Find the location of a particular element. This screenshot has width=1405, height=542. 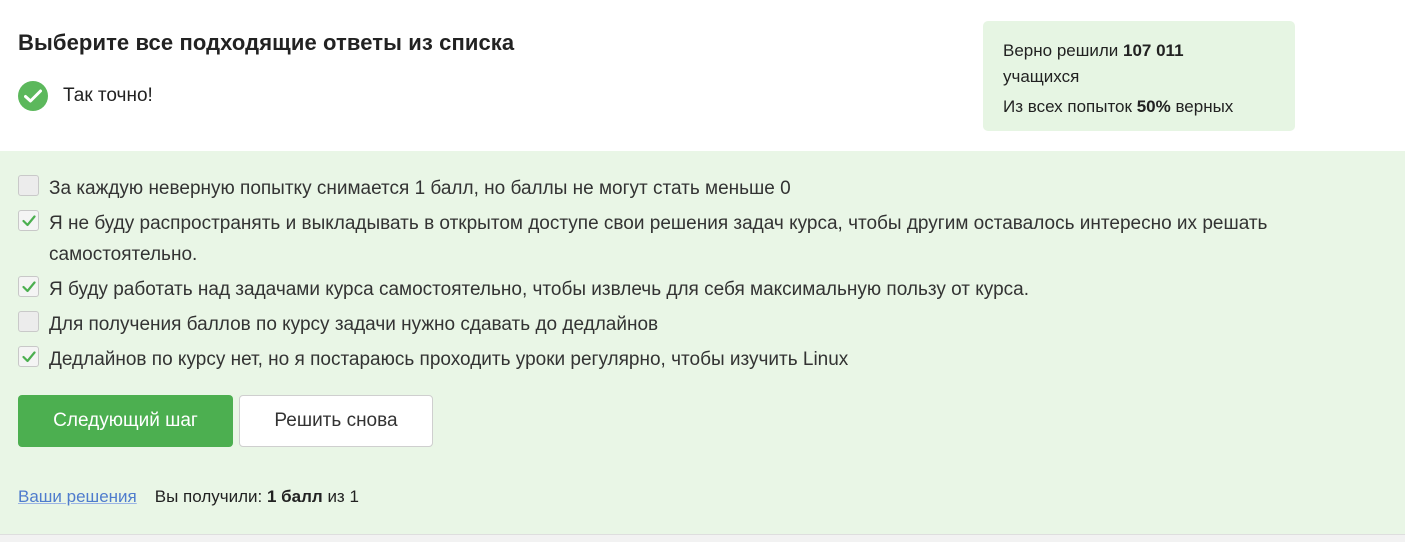

attempts-stat: Из всех попыток 50% верных is located at coordinates (1139, 107).